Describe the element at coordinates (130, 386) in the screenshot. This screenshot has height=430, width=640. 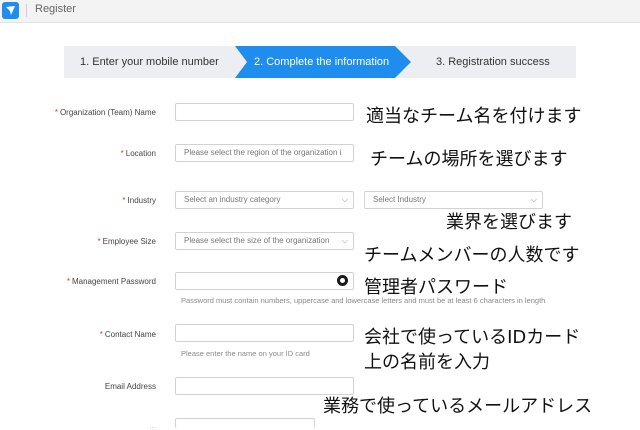
I see `email-label: Email Address` at that location.